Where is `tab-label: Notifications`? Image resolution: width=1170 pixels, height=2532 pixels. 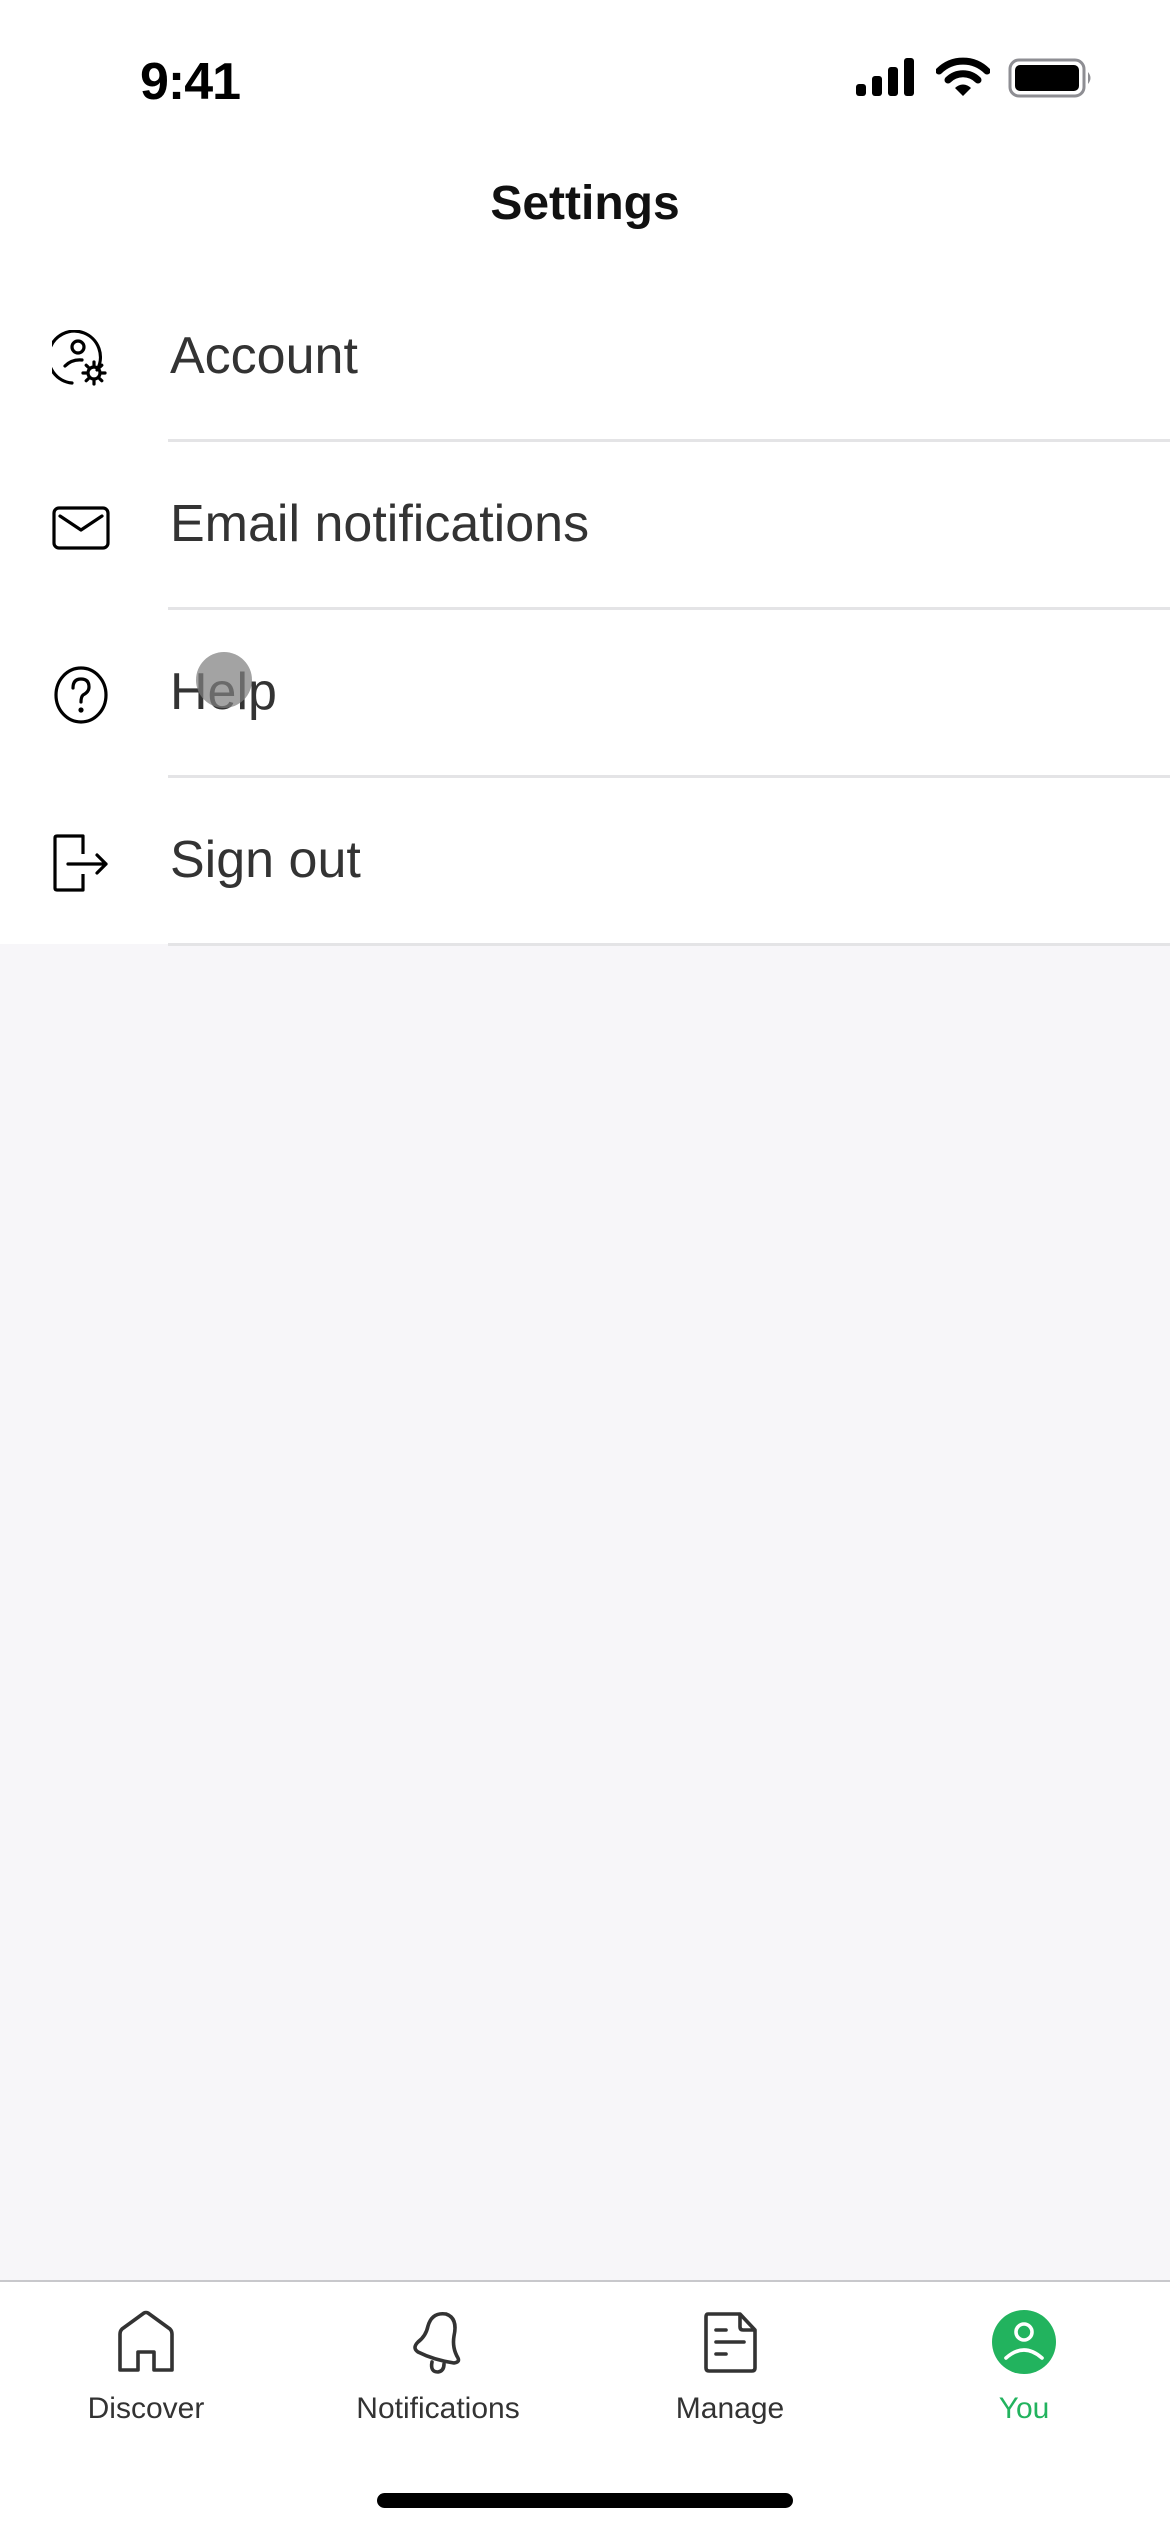
tab-label: Notifications is located at coordinates (438, 2408).